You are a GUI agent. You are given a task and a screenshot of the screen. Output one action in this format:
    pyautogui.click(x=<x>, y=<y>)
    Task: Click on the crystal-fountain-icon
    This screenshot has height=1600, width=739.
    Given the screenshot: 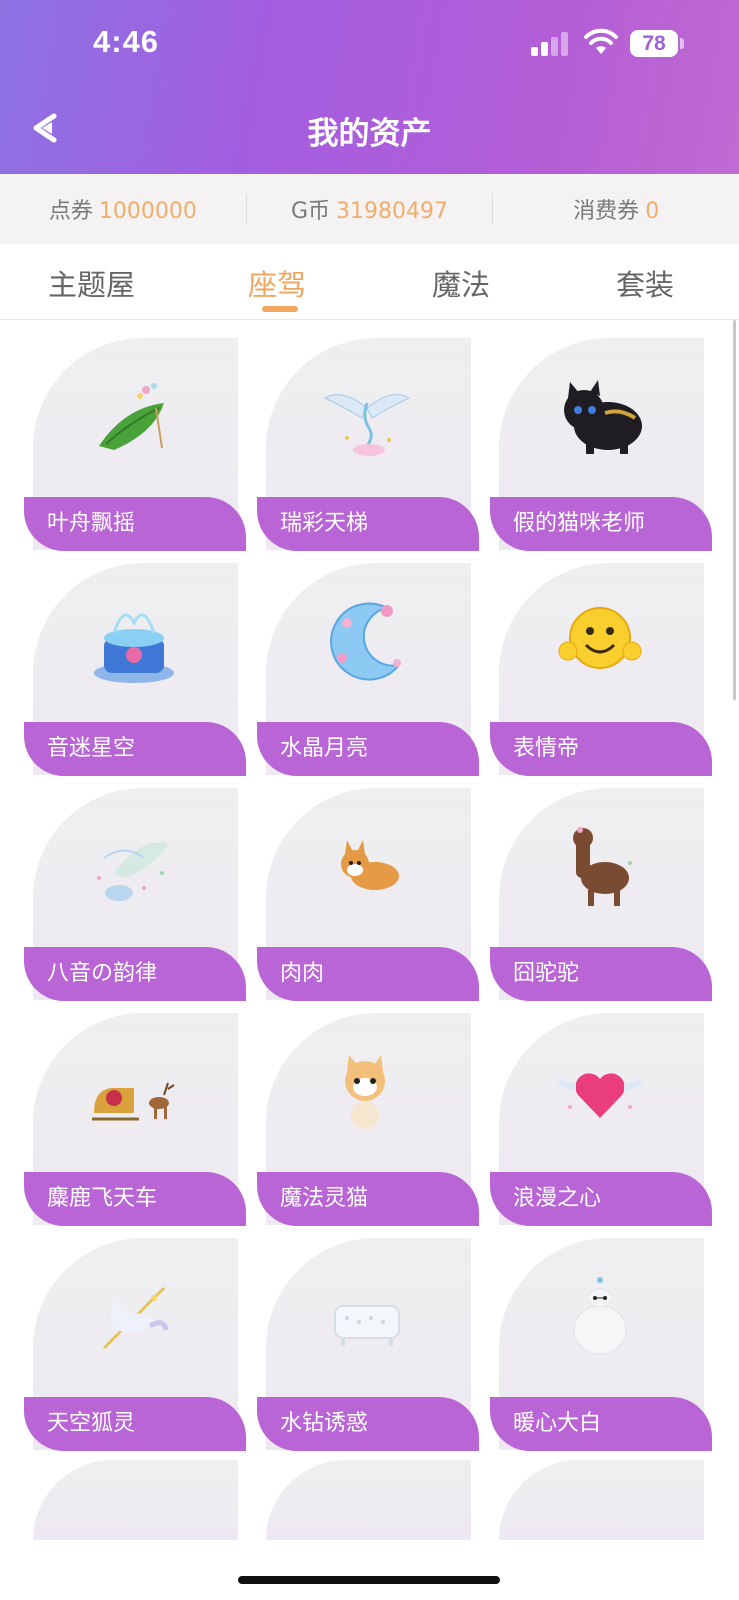 What is the action you would take?
    pyautogui.click(x=134, y=648)
    